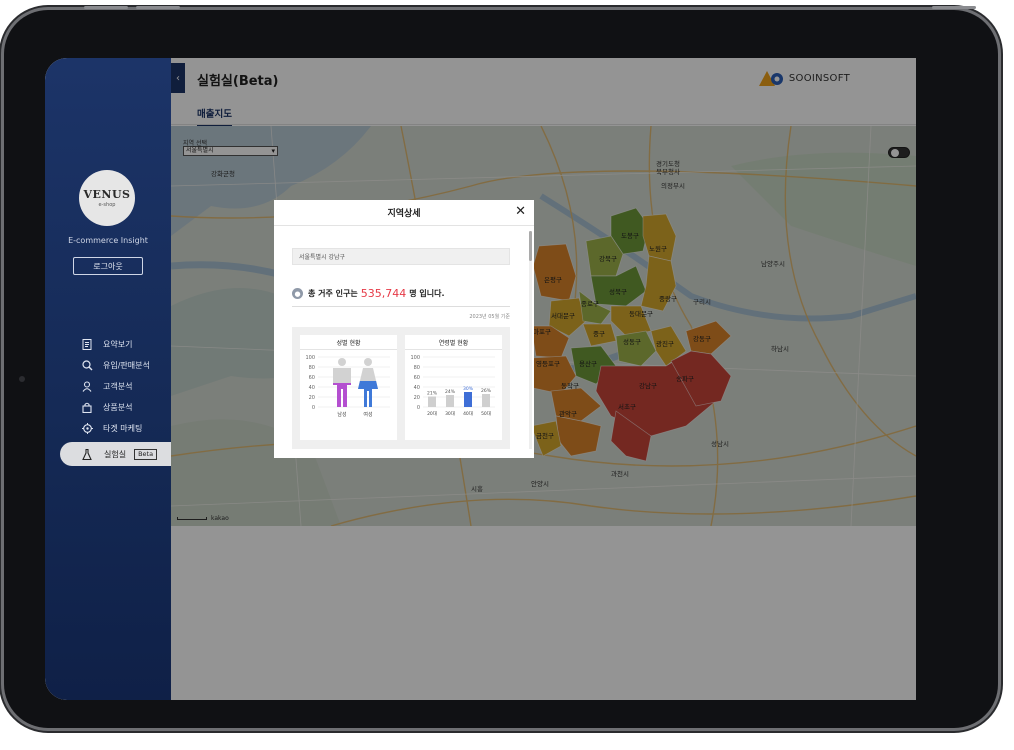  Describe the element at coordinates (954, 7) in the screenshot. I see `power-button` at that location.